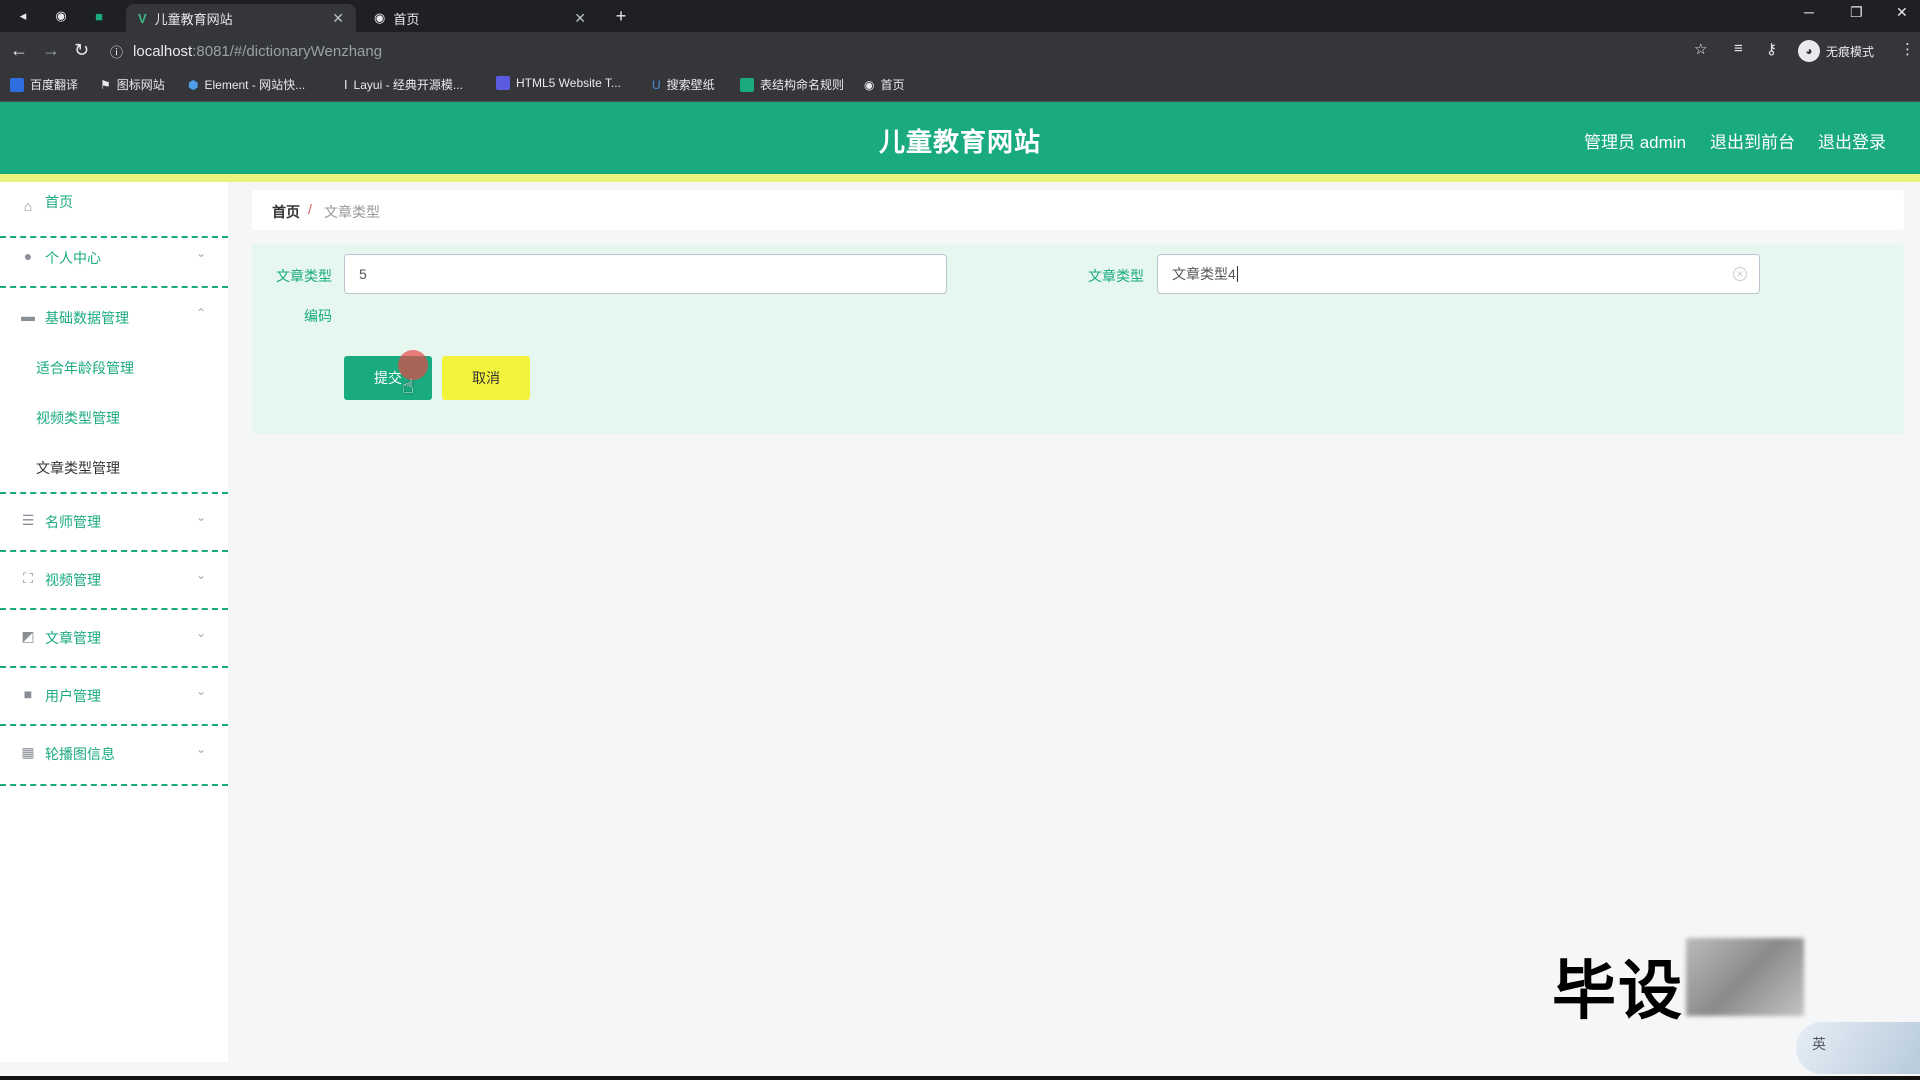  I want to click on blurred-region, so click(1745, 977).